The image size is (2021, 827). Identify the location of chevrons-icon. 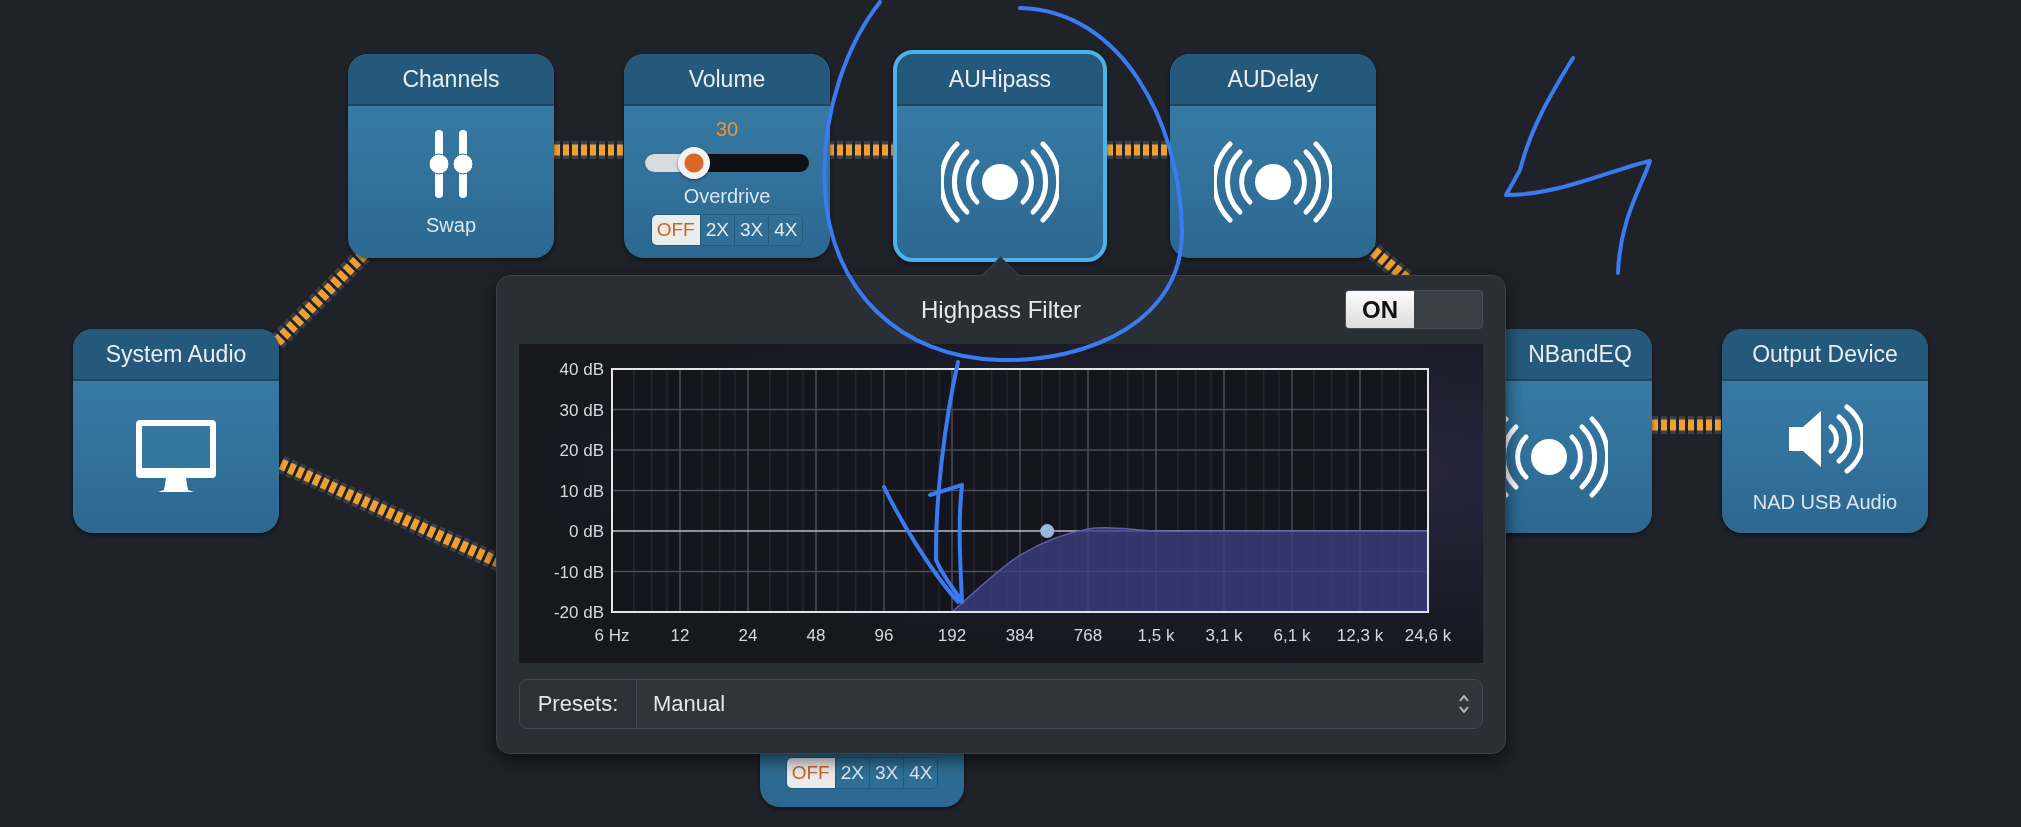
(1464, 703).